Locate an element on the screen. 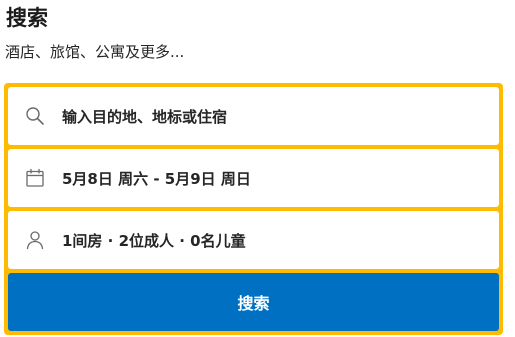  search-icon is located at coordinates (35, 116).